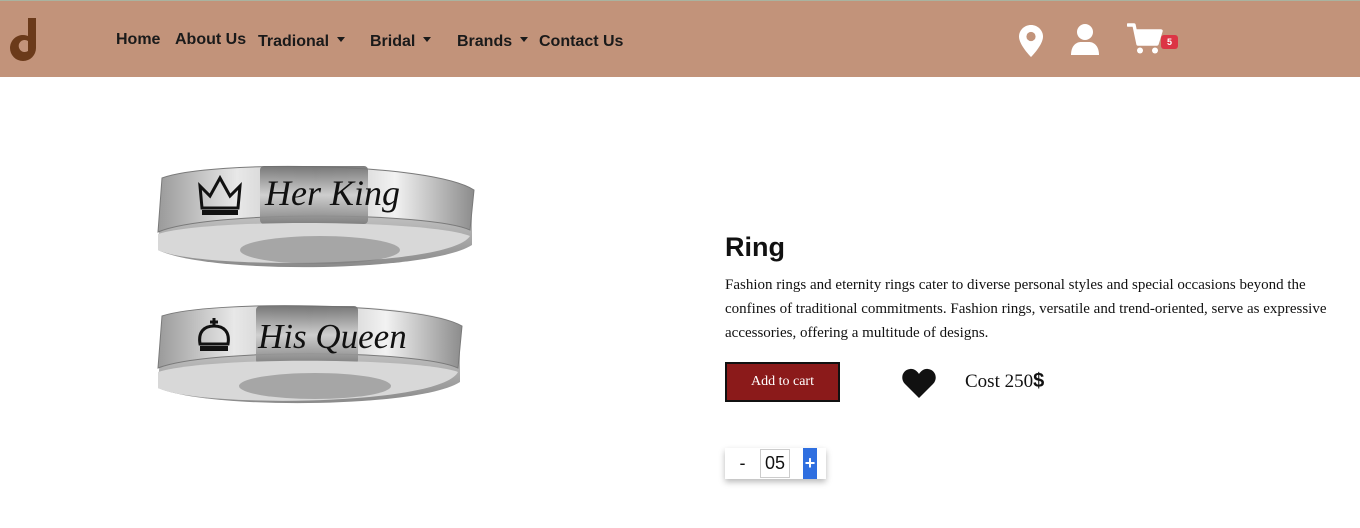  Describe the element at coordinates (1039, 381) in the screenshot. I see `currency-symbol: $` at that location.